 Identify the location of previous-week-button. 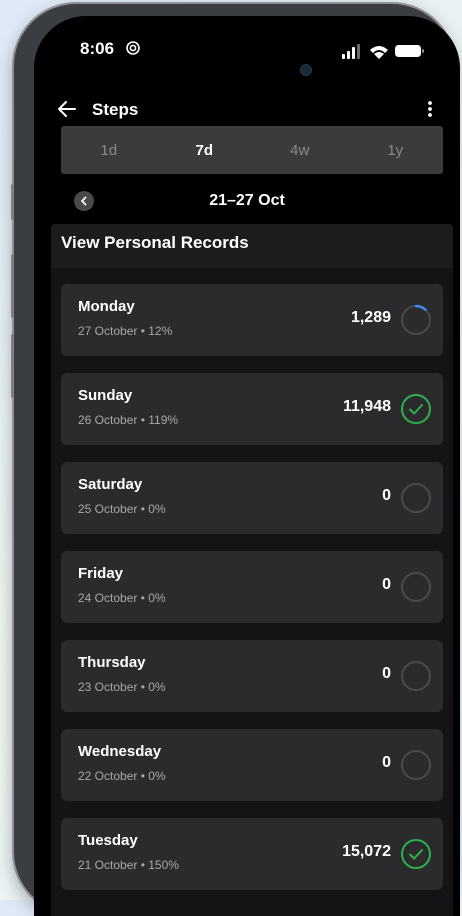
(84, 201).